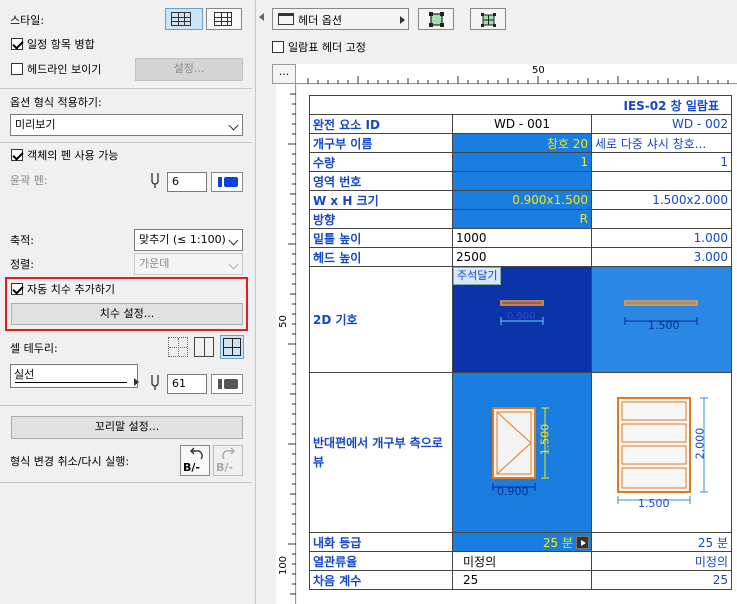  What do you see at coordinates (22, 240) in the screenshot?
I see `scale-label: 축적:` at bounding box center [22, 240].